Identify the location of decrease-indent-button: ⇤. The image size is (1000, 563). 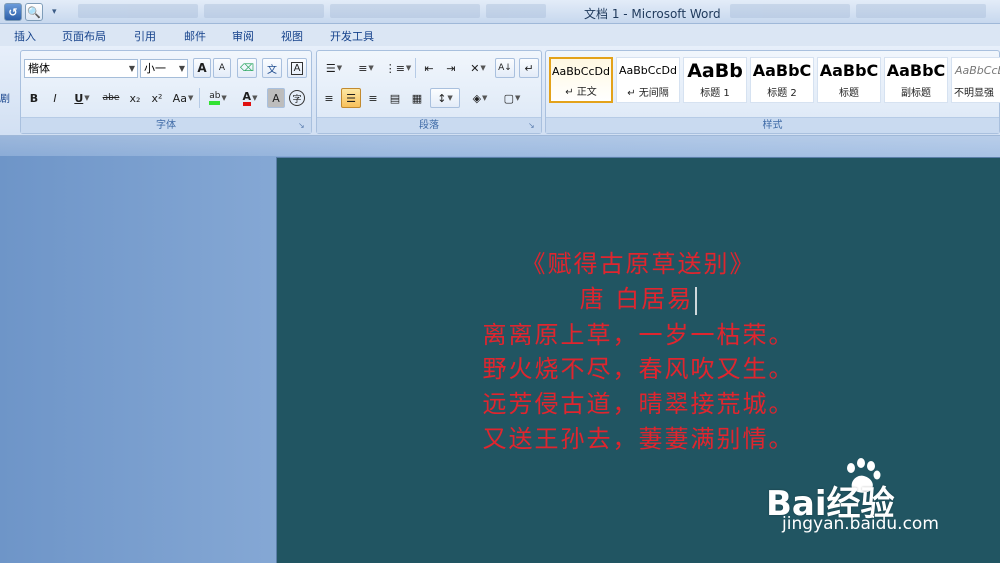
(429, 68).